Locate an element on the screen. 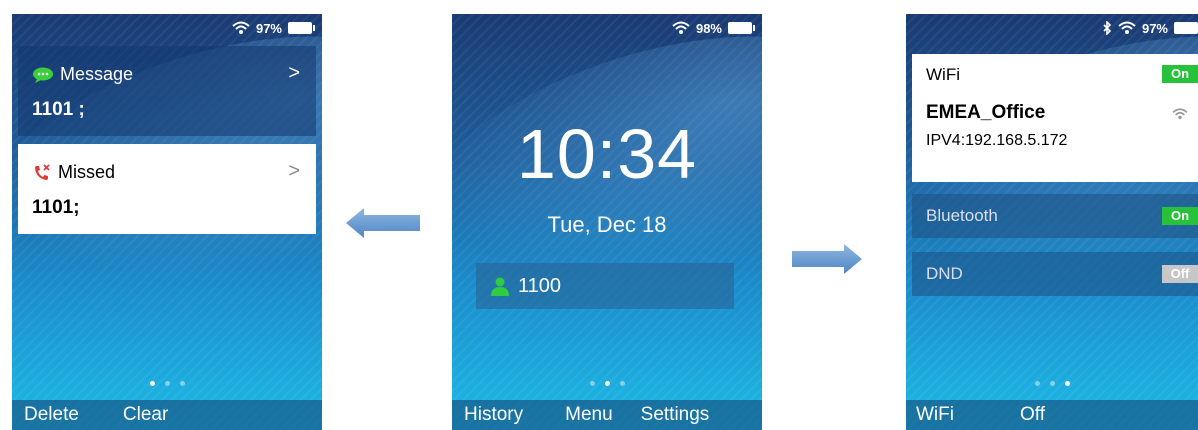  softkey-bar: Delete Clear is located at coordinates (167, 415).